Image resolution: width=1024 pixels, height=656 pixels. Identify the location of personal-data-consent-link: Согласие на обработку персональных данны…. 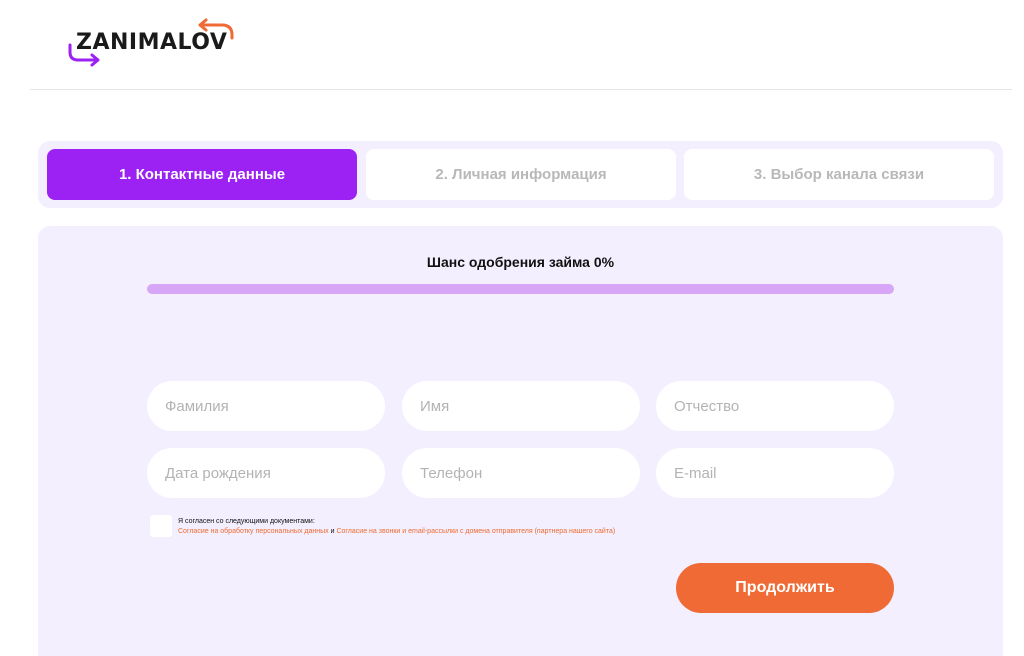
(253, 531).